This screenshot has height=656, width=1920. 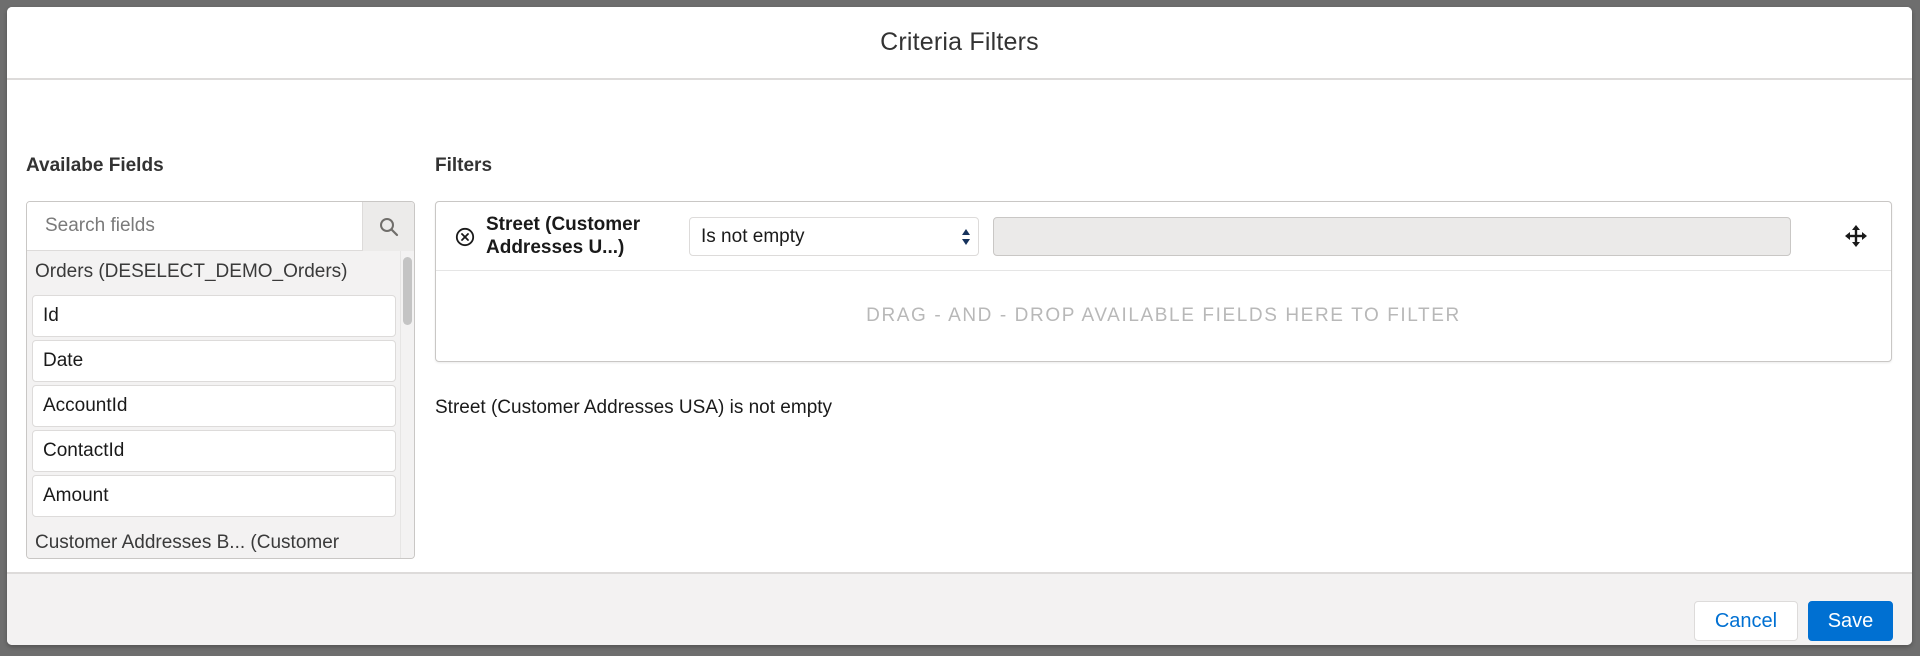 What do you see at coordinates (1856, 236) in the screenshot?
I see `move-drag-icon` at bounding box center [1856, 236].